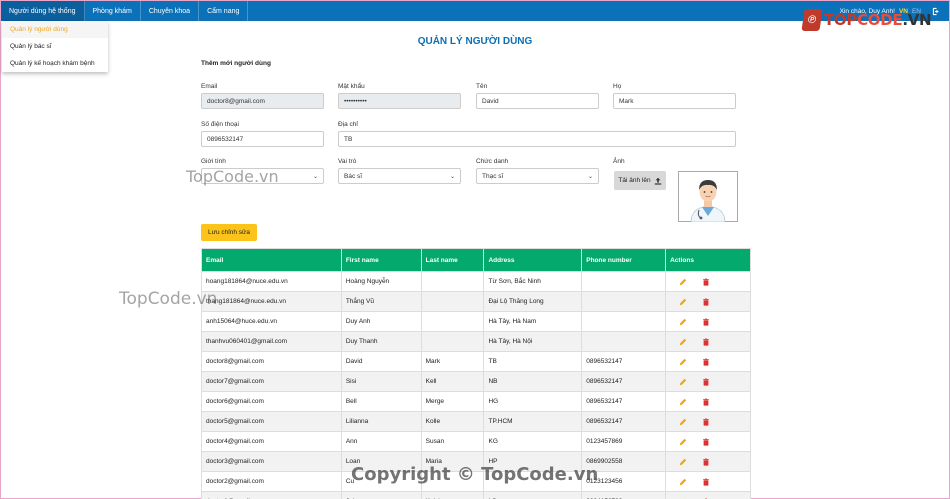 This screenshot has height=499, width=950. I want to click on password-input: ••••••••••, so click(399, 101).